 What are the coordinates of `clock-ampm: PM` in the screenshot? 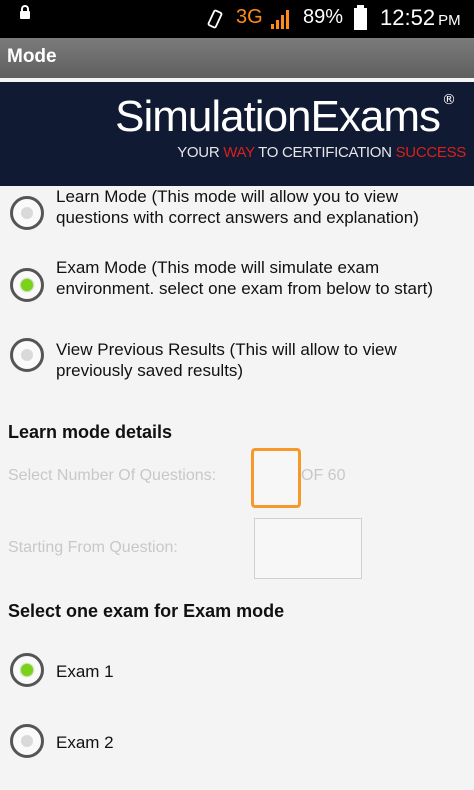 It's located at (449, 20).